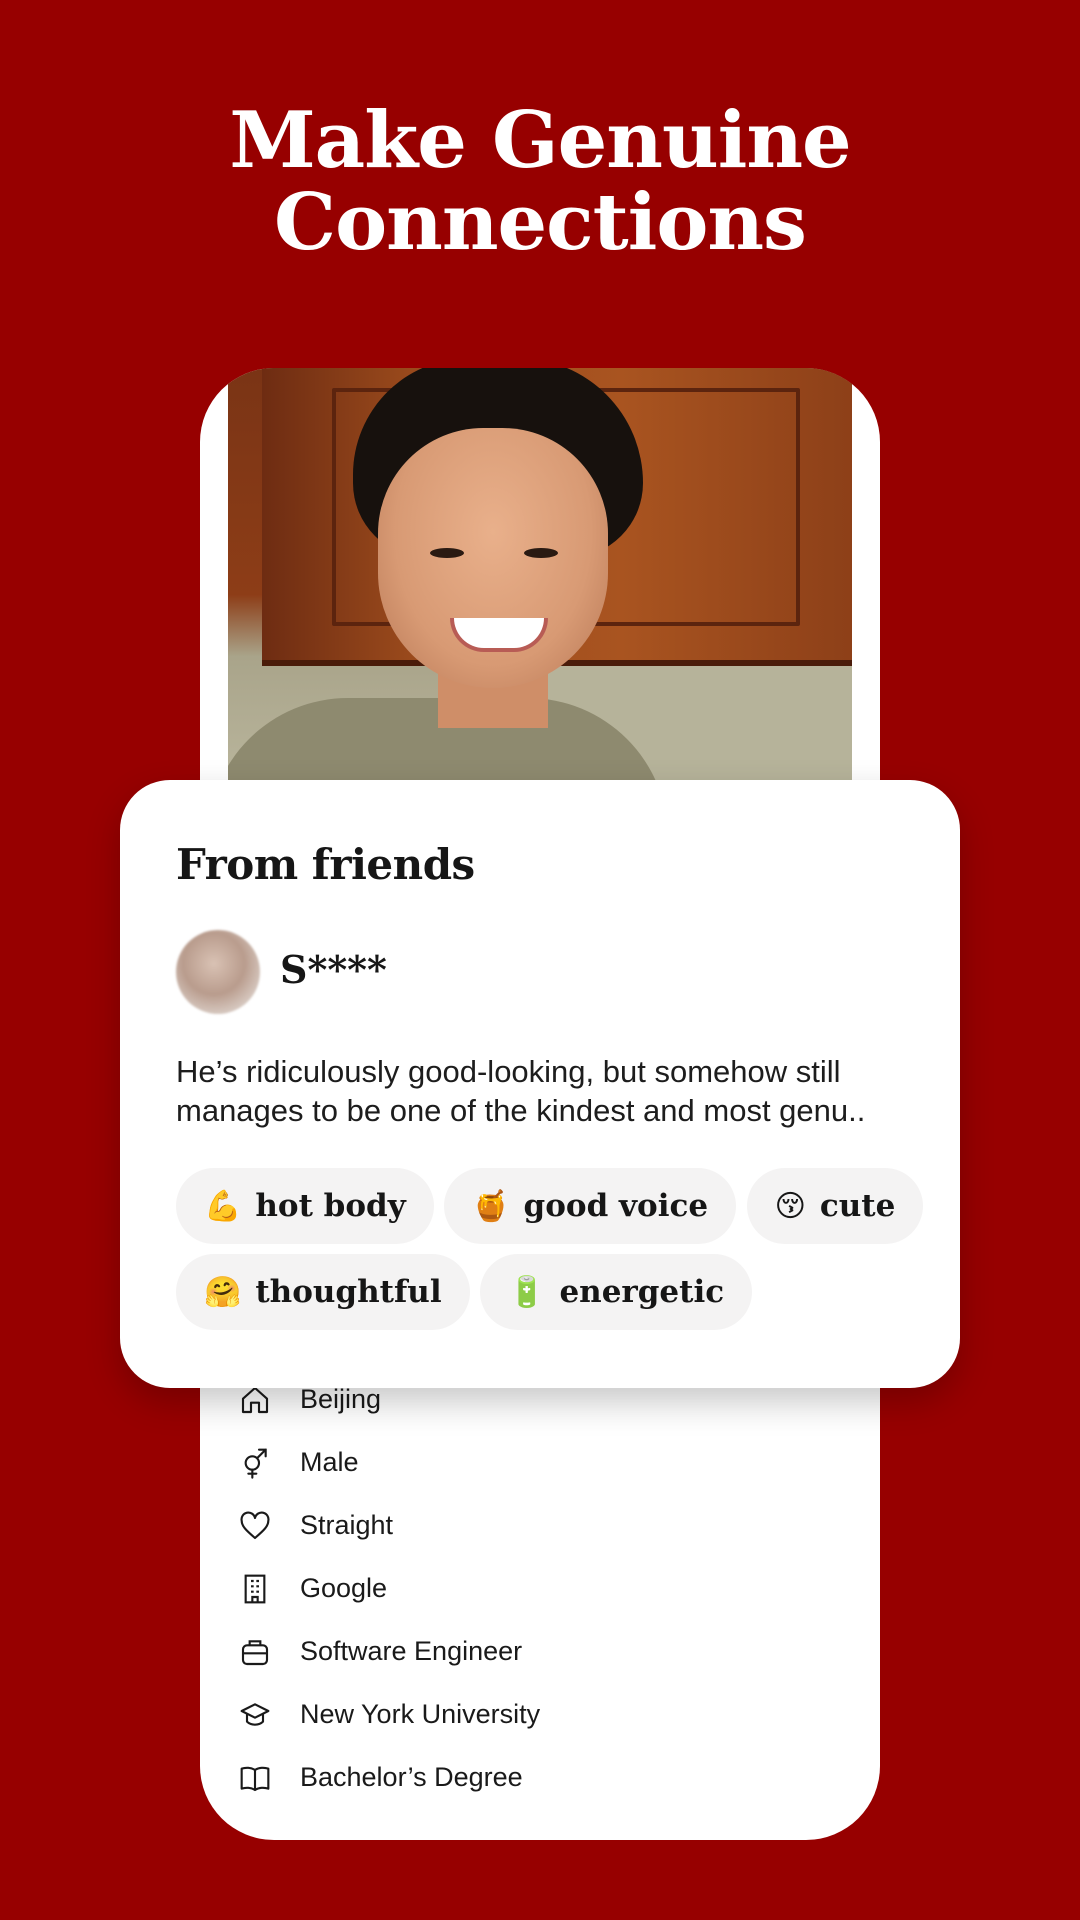 The width and height of the screenshot is (1080, 1920). Describe the element at coordinates (491, 1206) in the screenshot. I see `honey-pot-icon: 🍯` at that location.